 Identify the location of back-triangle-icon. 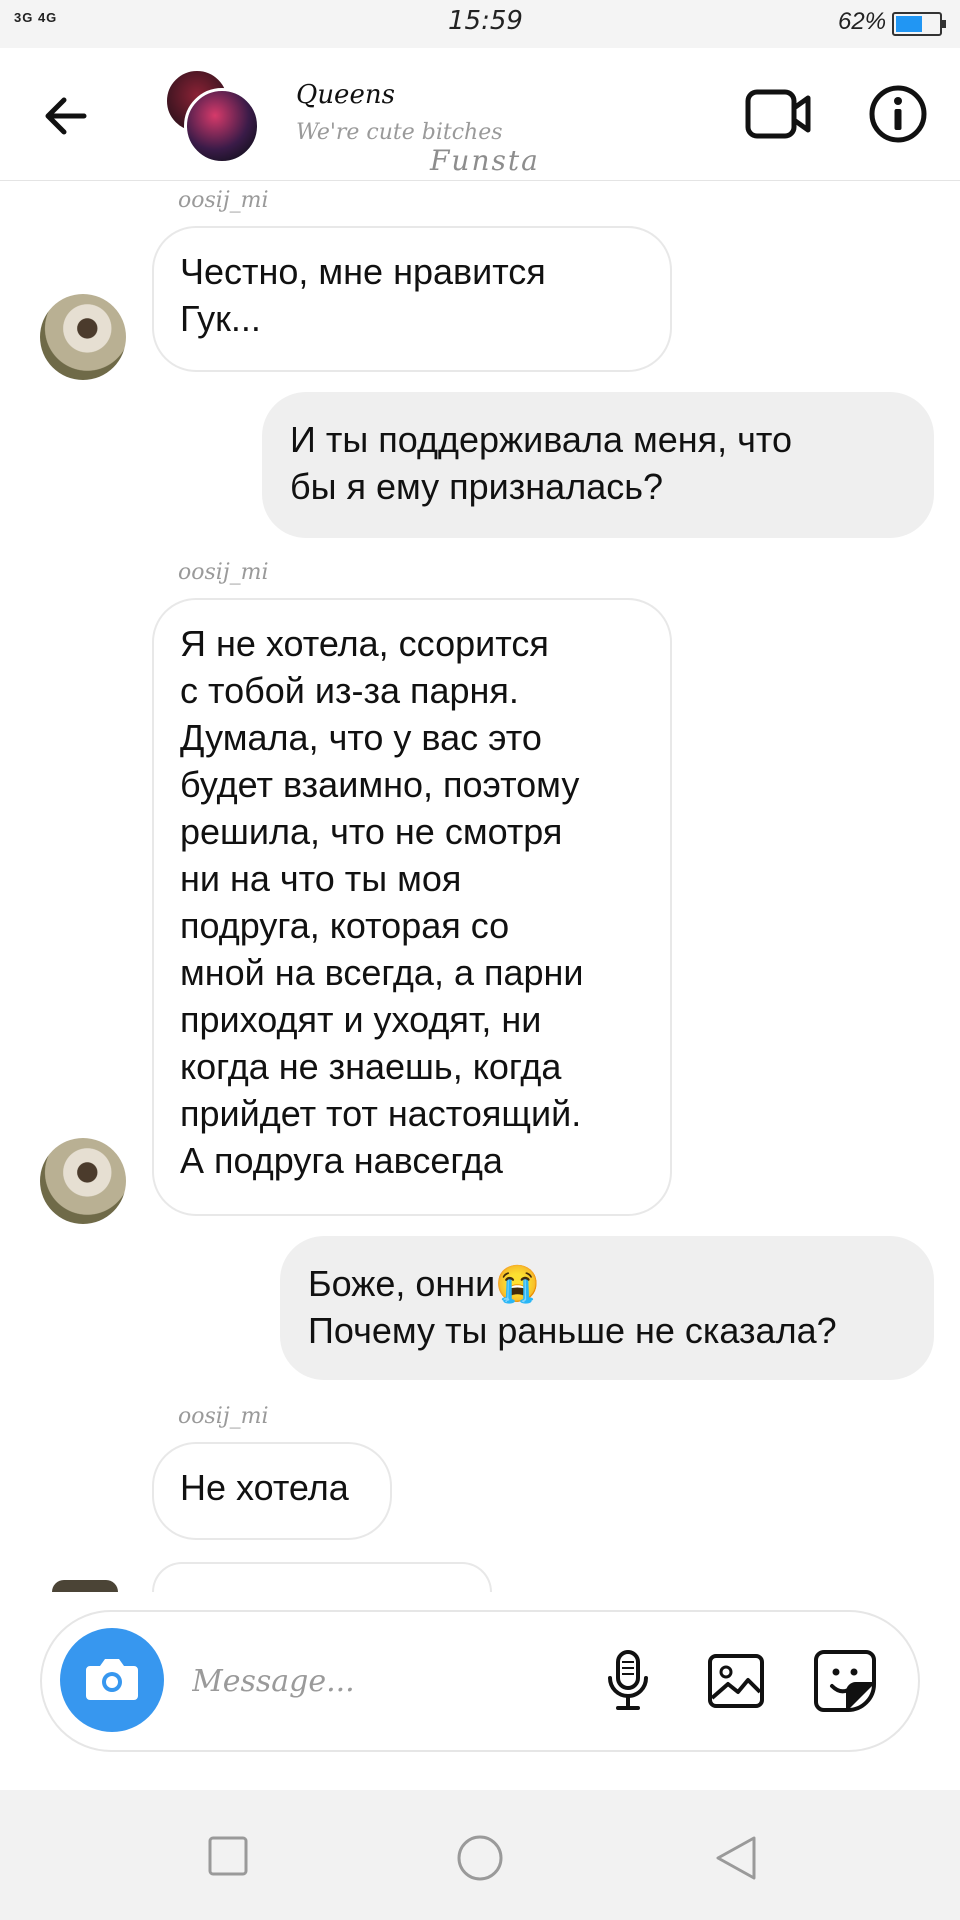
(736, 1858).